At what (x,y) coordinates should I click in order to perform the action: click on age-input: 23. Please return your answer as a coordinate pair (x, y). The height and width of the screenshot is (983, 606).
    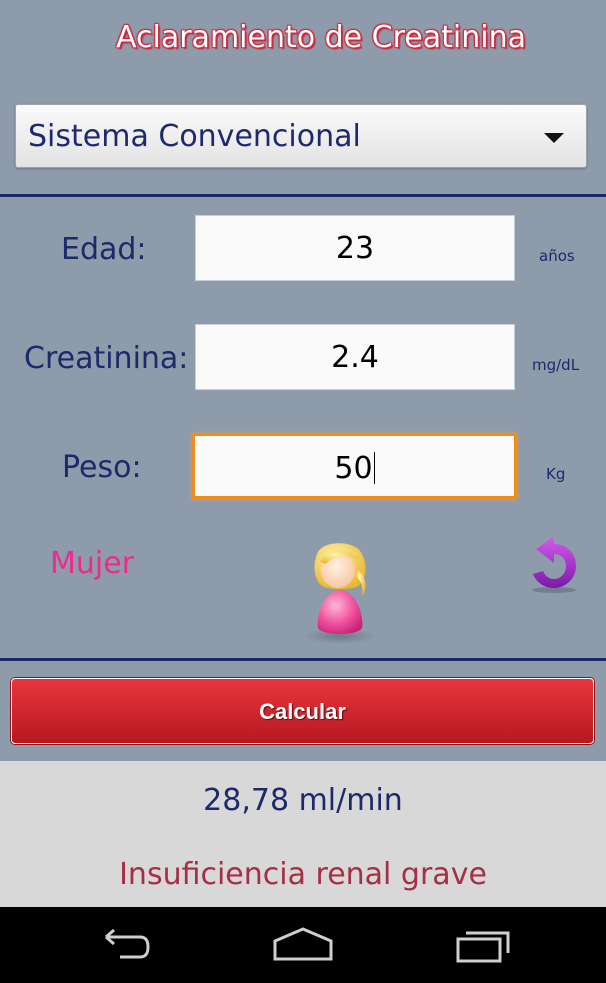
    Looking at the image, I should click on (355, 248).